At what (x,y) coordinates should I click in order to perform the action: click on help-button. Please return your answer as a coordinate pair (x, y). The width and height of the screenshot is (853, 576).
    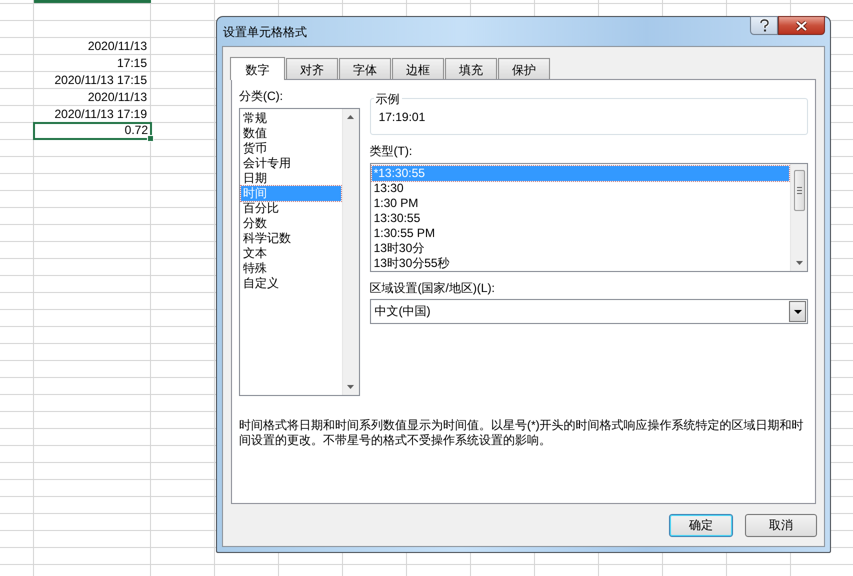
    Looking at the image, I should click on (764, 25).